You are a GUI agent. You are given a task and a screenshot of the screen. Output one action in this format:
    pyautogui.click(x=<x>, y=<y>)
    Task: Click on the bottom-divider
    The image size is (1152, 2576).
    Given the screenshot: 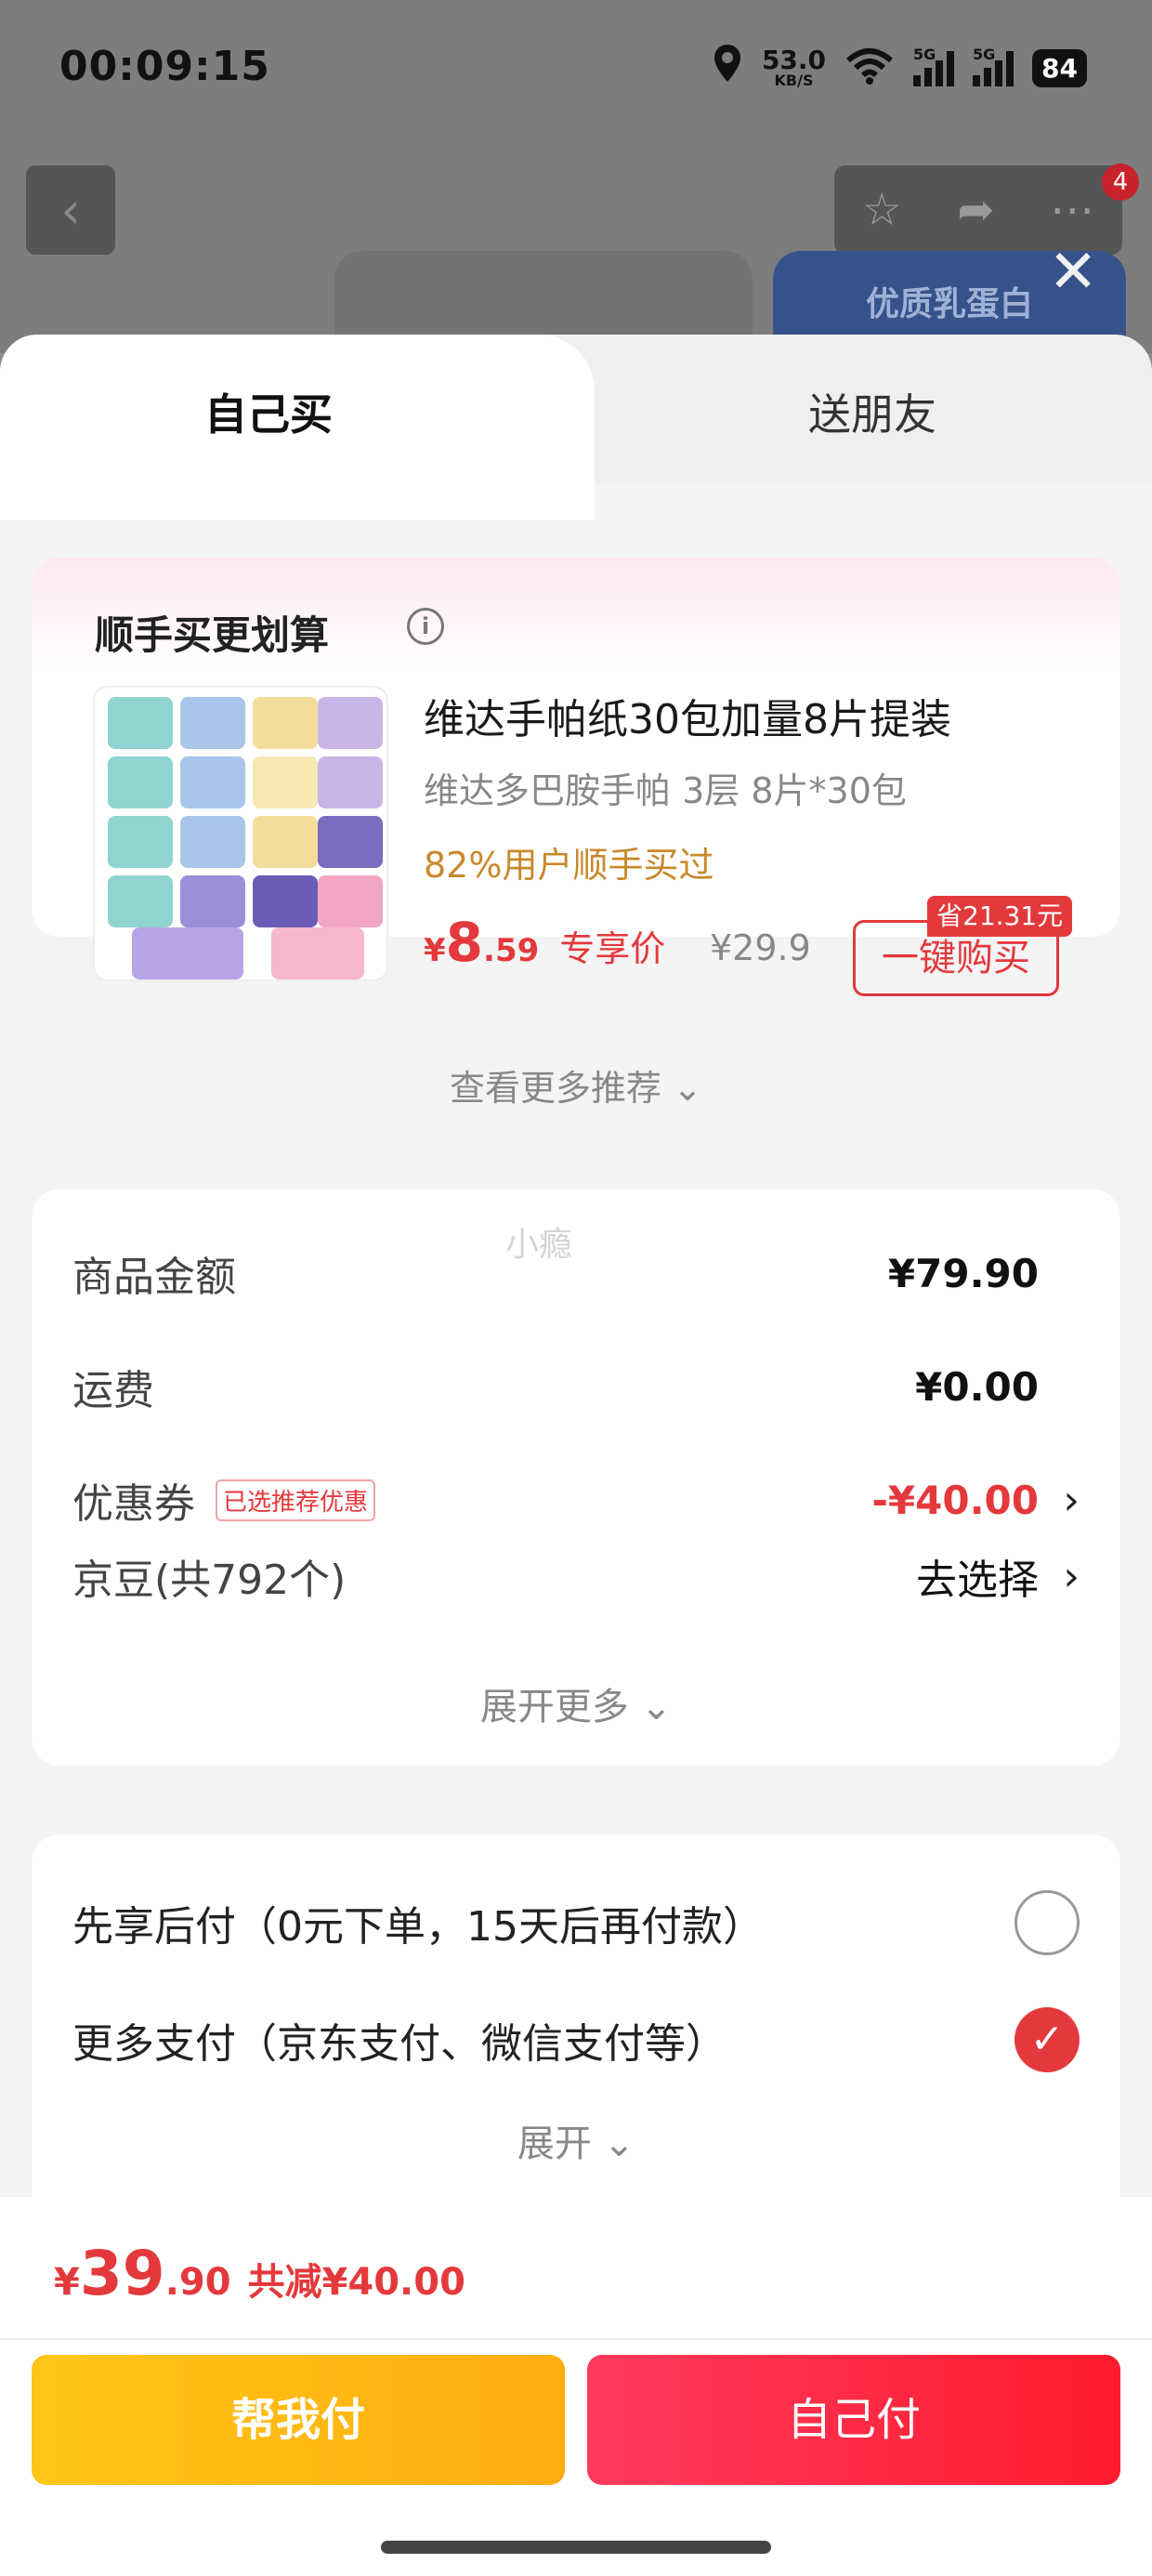 What is the action you would take?
    pyautogui.click(x=576, y=2339)
    